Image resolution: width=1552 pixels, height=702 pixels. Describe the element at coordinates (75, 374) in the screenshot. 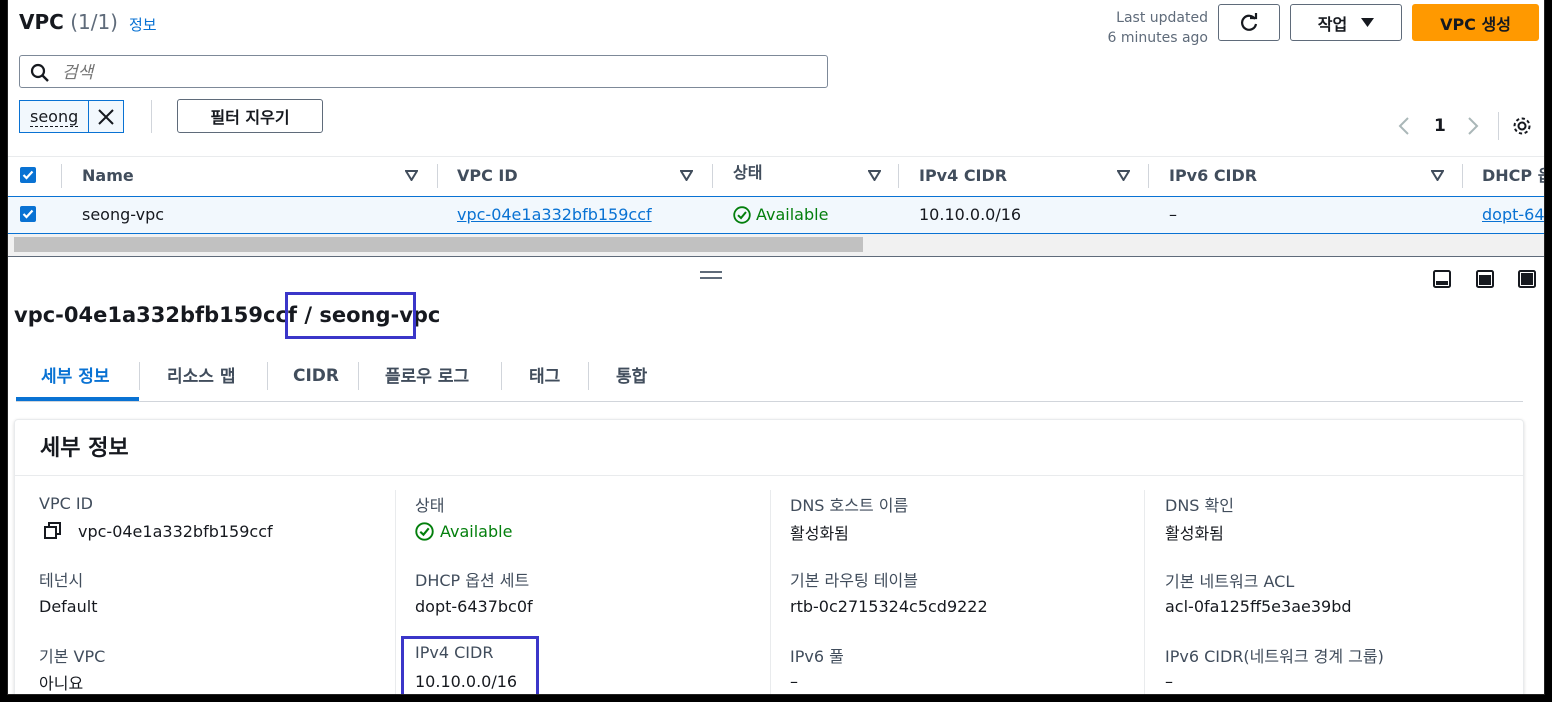

I see `tab-details: 세부 정보` at that location.